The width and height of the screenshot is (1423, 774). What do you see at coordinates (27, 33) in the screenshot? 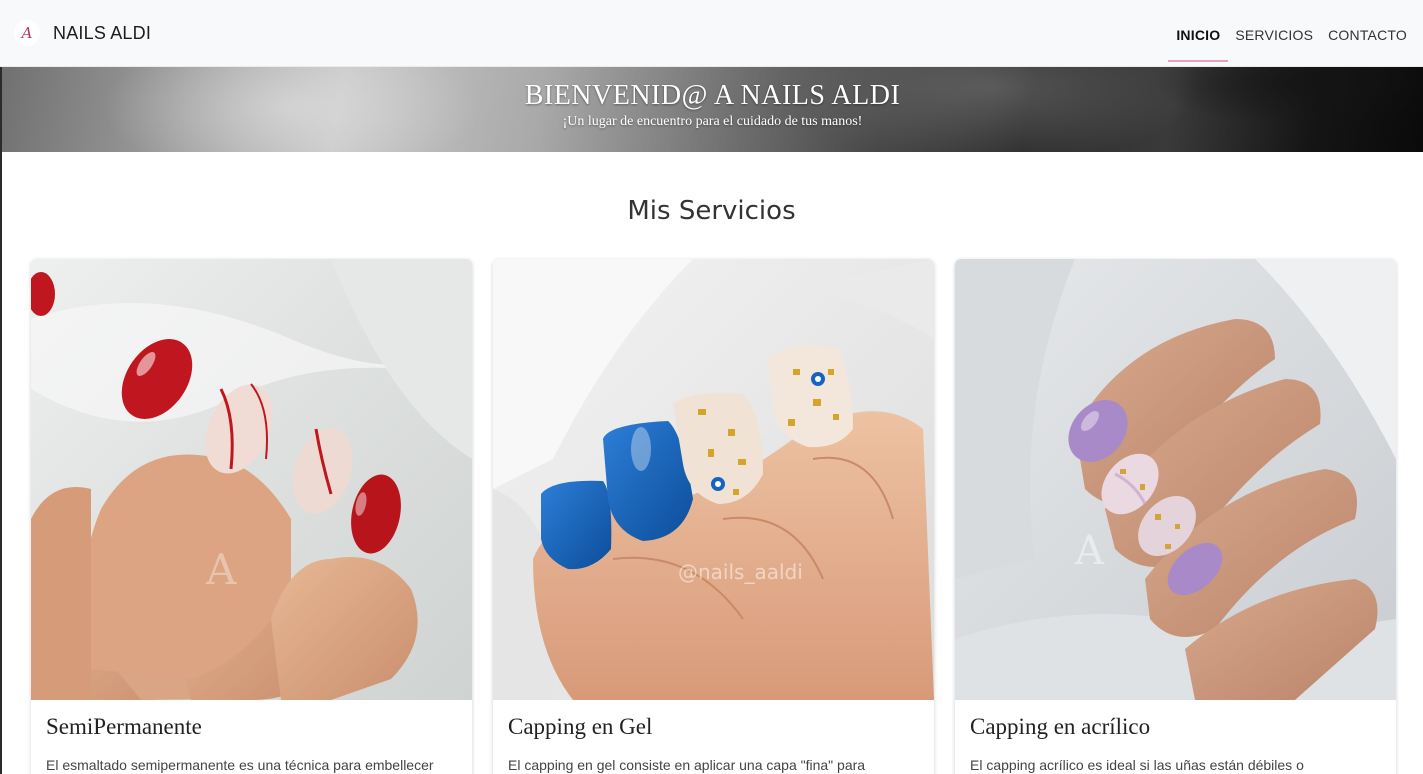
I see `brand-logo: A` at bounding box center [27, 33].